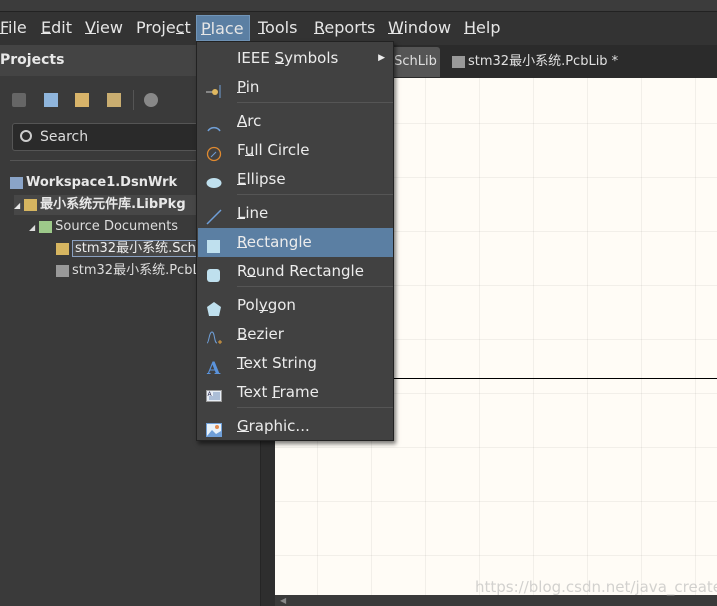  What do you see at coordinates (288, 58) in the screenshot?
I see `menu-item-label: IEEE Symbols` at bounding box center [288, 58].